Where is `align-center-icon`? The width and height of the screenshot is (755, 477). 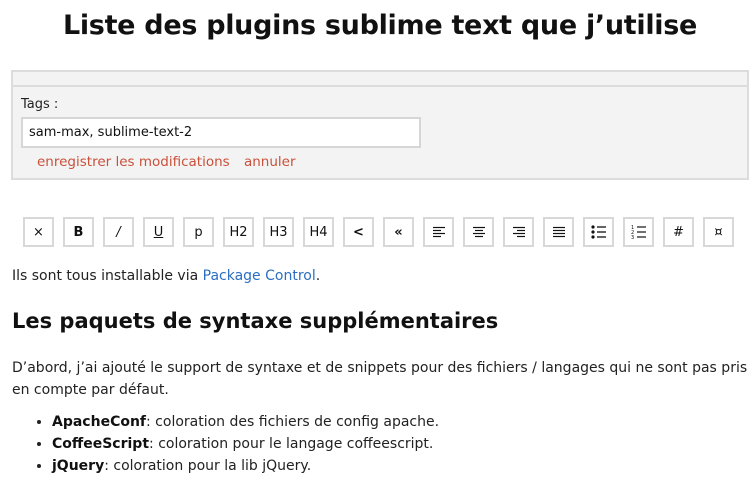
align-center-icon is located at coordinates (478, 232).